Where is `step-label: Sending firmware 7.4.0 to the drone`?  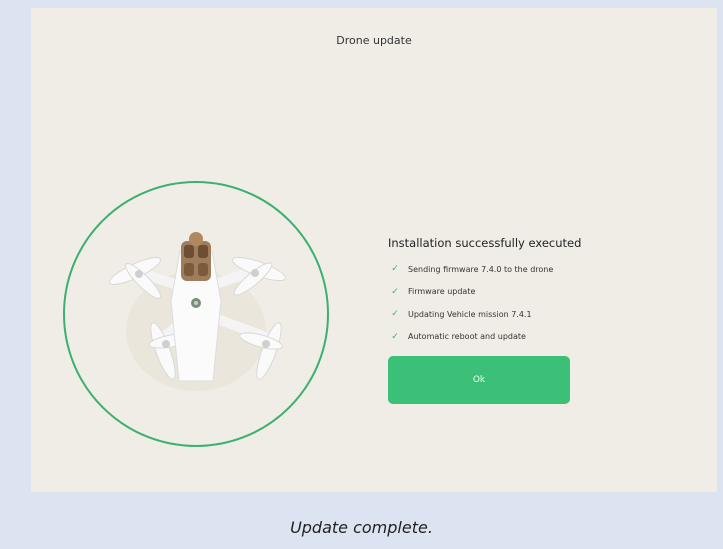
step-label: Sending firmware 7.4.0 to the drone is located at coordinates (481, 269).